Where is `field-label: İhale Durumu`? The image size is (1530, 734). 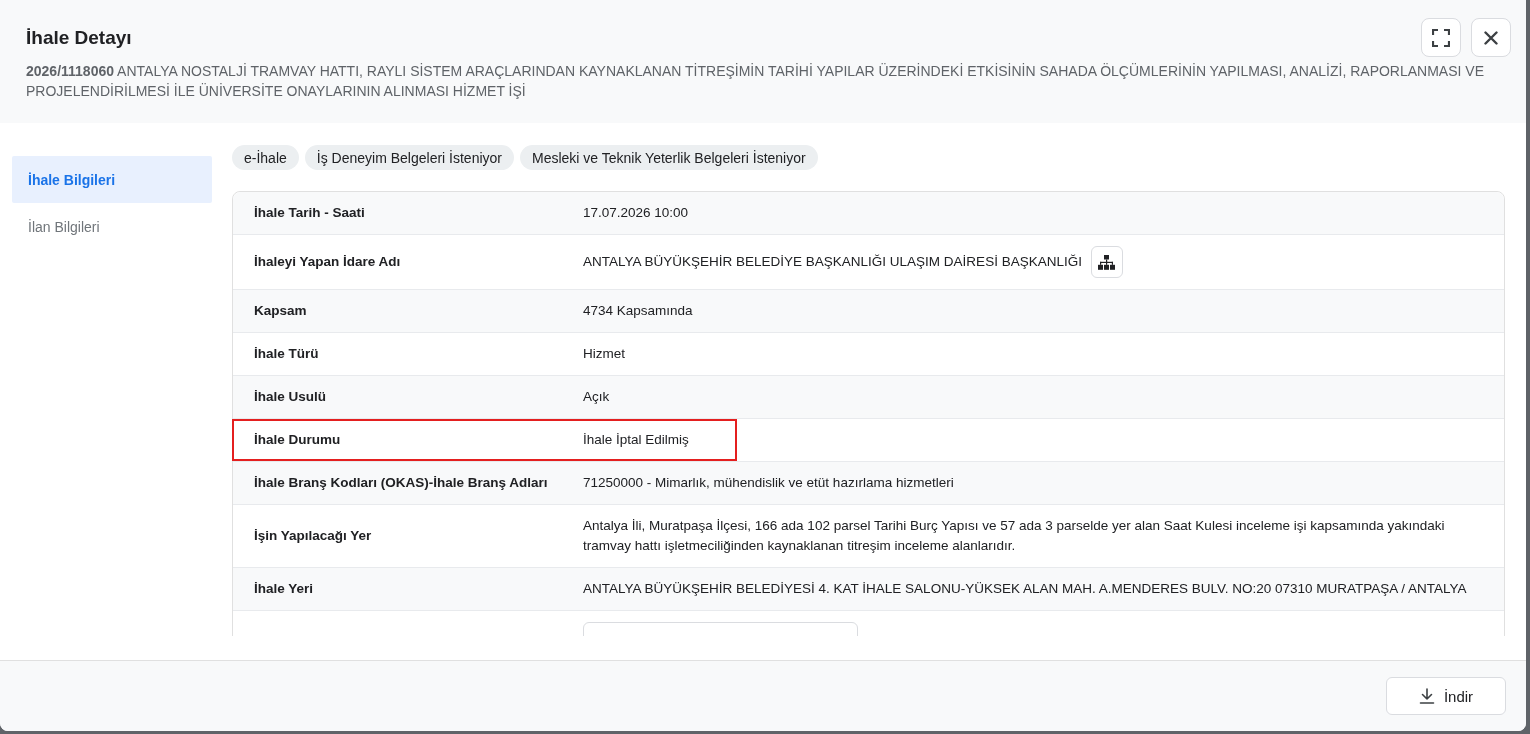
field-label: İhale Durumu is located at coordinates (297, 440).